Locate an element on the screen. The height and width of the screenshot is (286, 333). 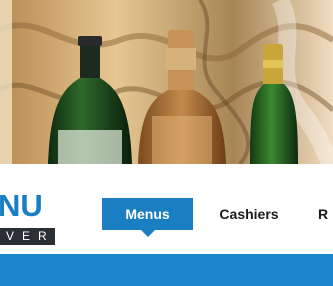
nav-cashiers-label: Cashiers is located at coordinates (249, 214).